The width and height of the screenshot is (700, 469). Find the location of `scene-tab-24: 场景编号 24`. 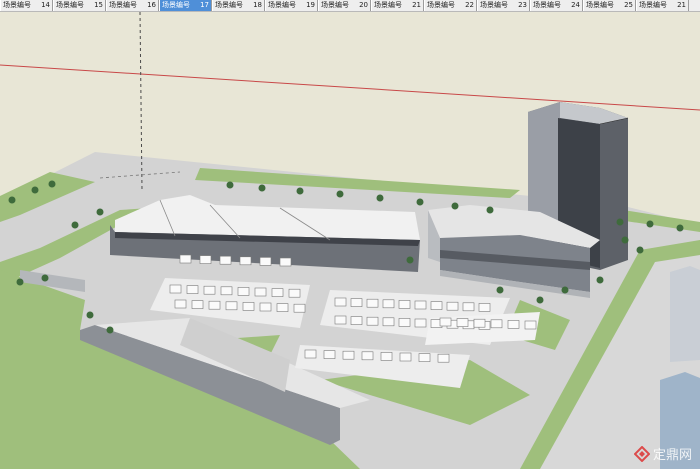

scene-tab-24: 场景编号 24 is located at coordinates (556, 5).